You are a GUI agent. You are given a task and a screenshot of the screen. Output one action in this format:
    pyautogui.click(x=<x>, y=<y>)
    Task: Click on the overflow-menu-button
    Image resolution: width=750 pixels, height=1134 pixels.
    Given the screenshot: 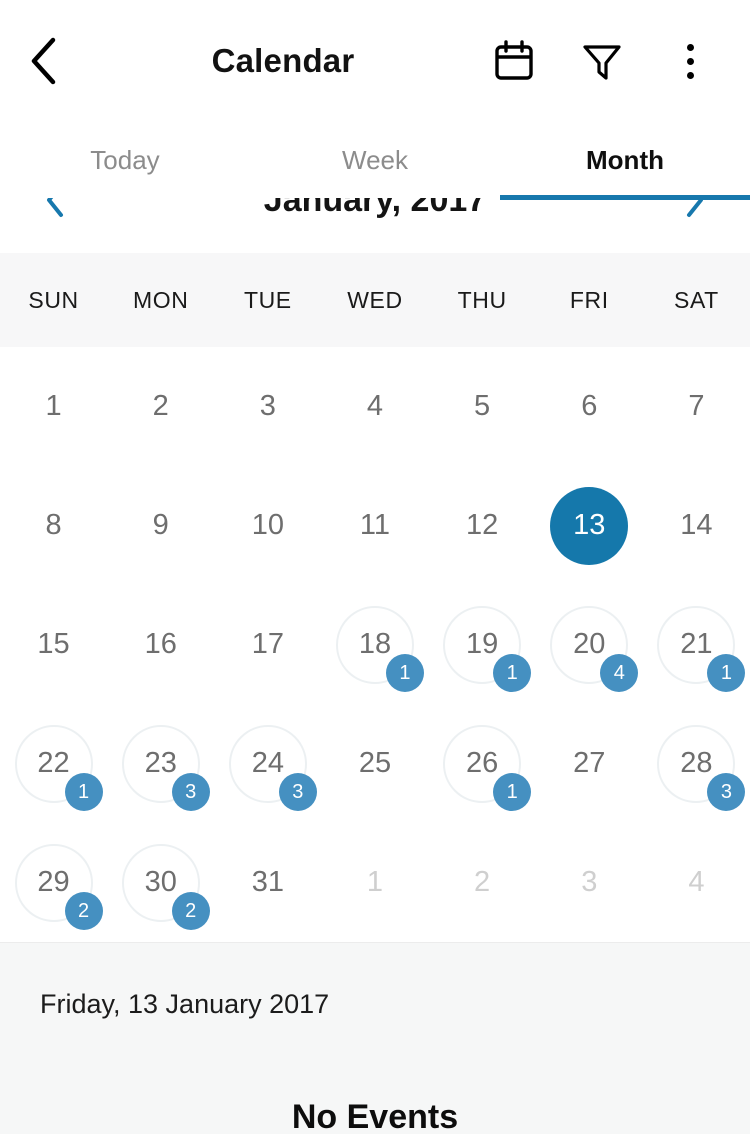 What is the action you would take?
    pyautogui.click(x=690, y=61)
    